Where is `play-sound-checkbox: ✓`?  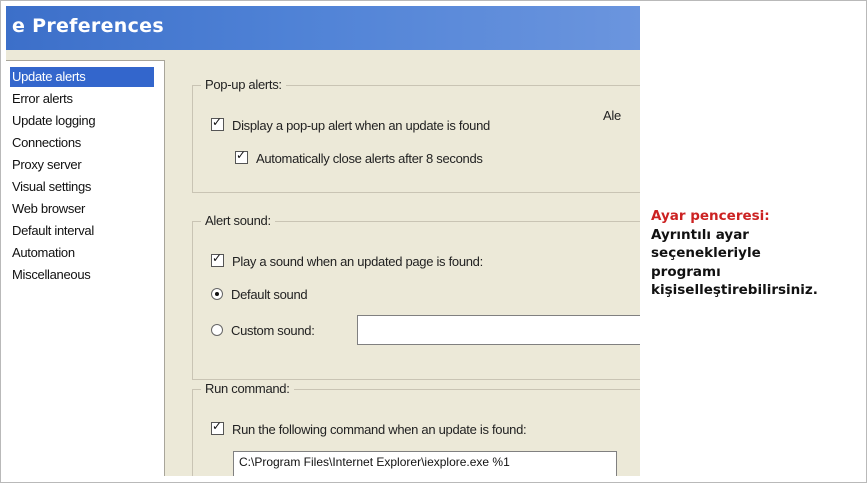
play-sound-checkbox: ✓ is located at coordinates (217, 259).